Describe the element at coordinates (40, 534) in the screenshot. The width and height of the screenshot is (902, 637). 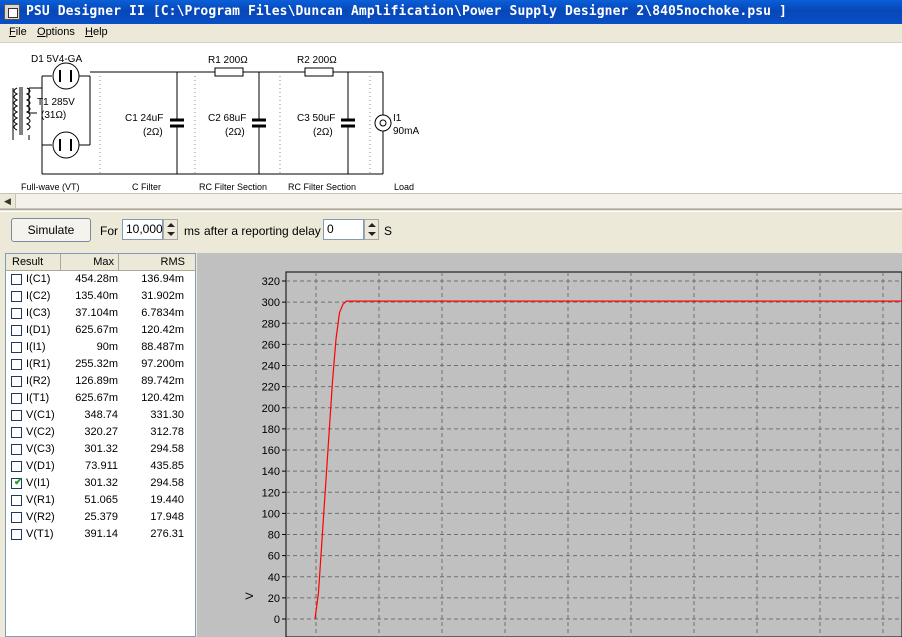
I see `result-name: V(T1)` at that location.